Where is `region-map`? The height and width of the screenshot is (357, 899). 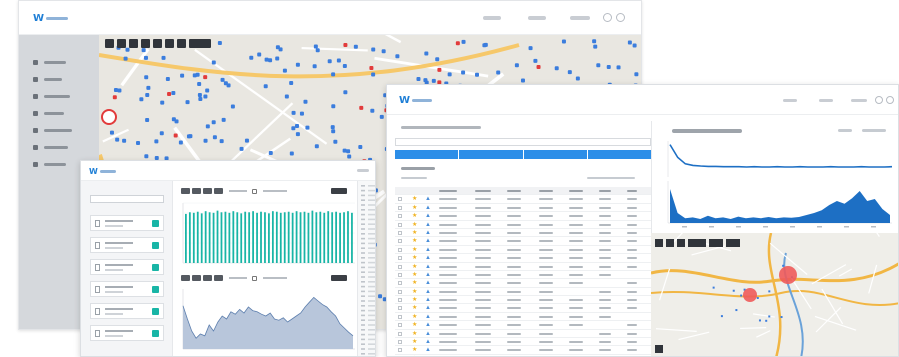 region-map is located at coordinates (774, 282).